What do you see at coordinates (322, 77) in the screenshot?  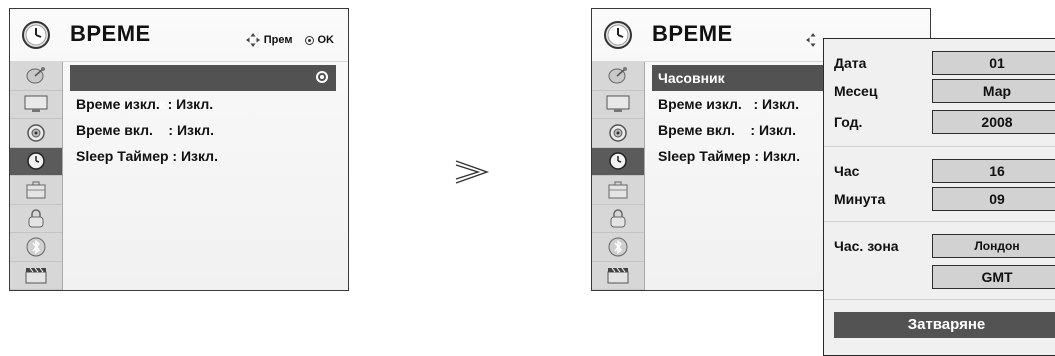 I see `radio-selected-icon` at bounding box center [322, 77].